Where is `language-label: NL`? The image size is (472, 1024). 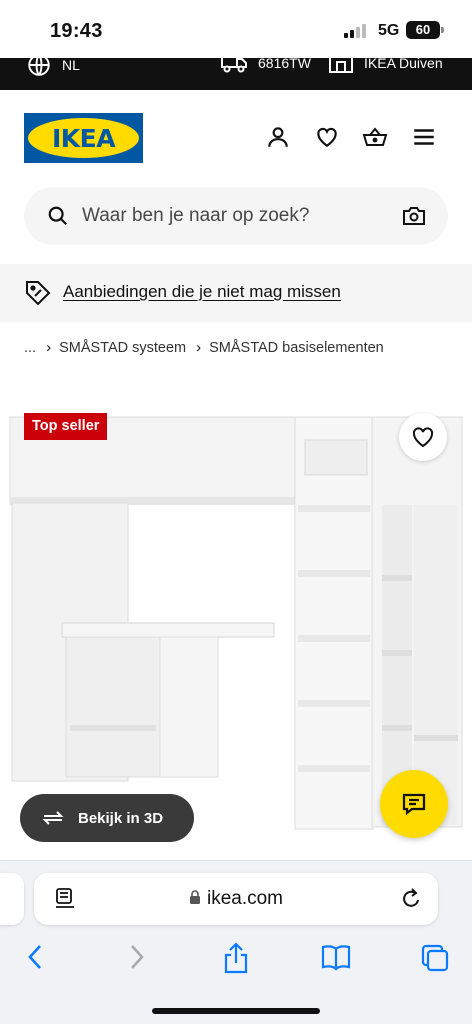 language-label: NL is located at coordinates (71, 65).